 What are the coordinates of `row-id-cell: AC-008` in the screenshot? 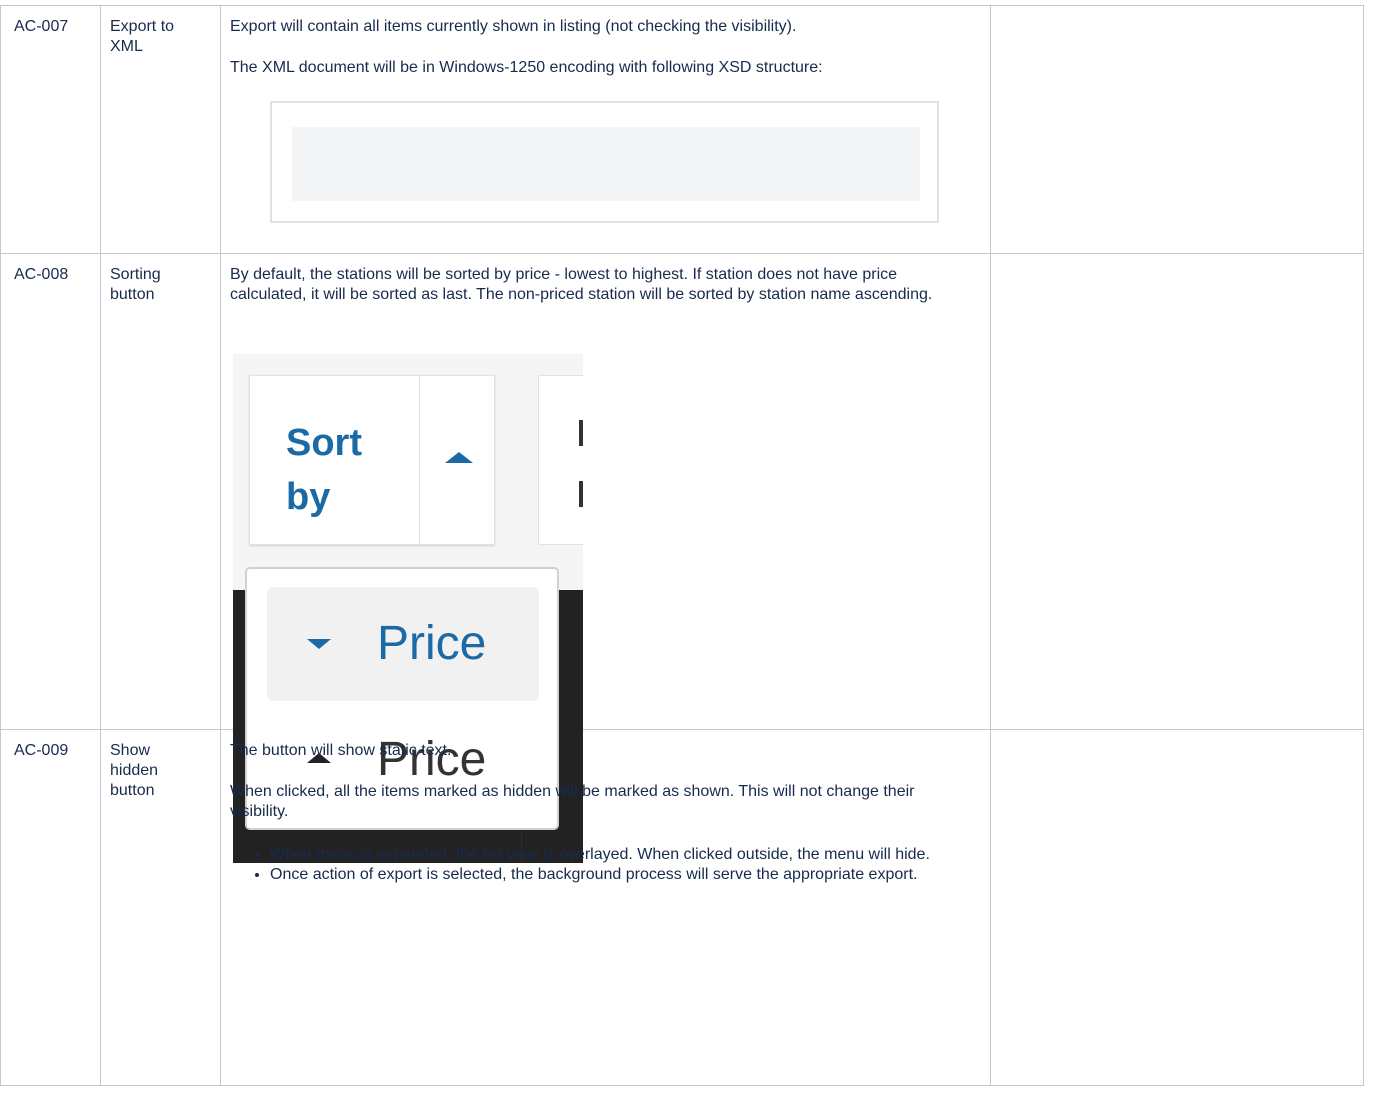 It's located at (50, 491).